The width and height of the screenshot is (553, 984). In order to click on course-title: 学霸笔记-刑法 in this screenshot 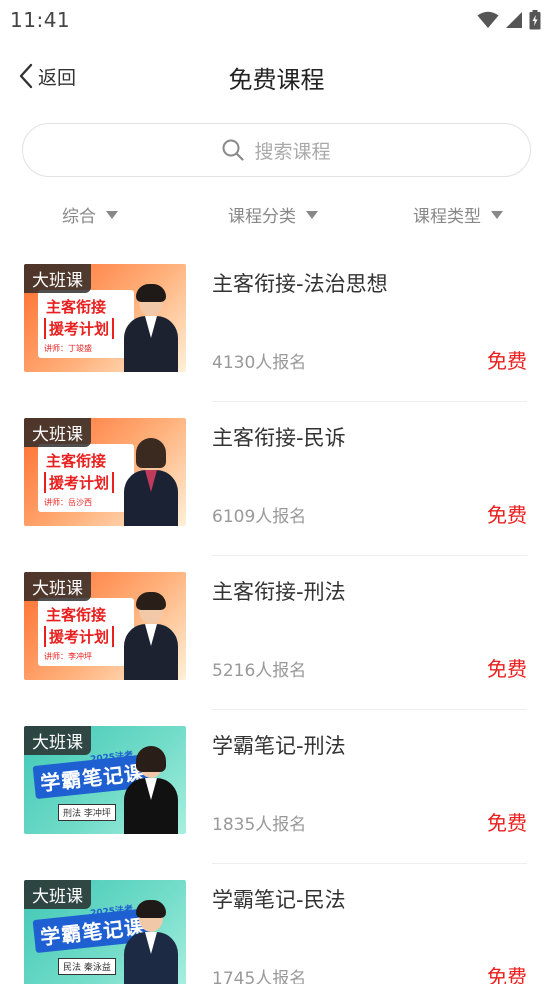, I will do `click(279, 746)`.